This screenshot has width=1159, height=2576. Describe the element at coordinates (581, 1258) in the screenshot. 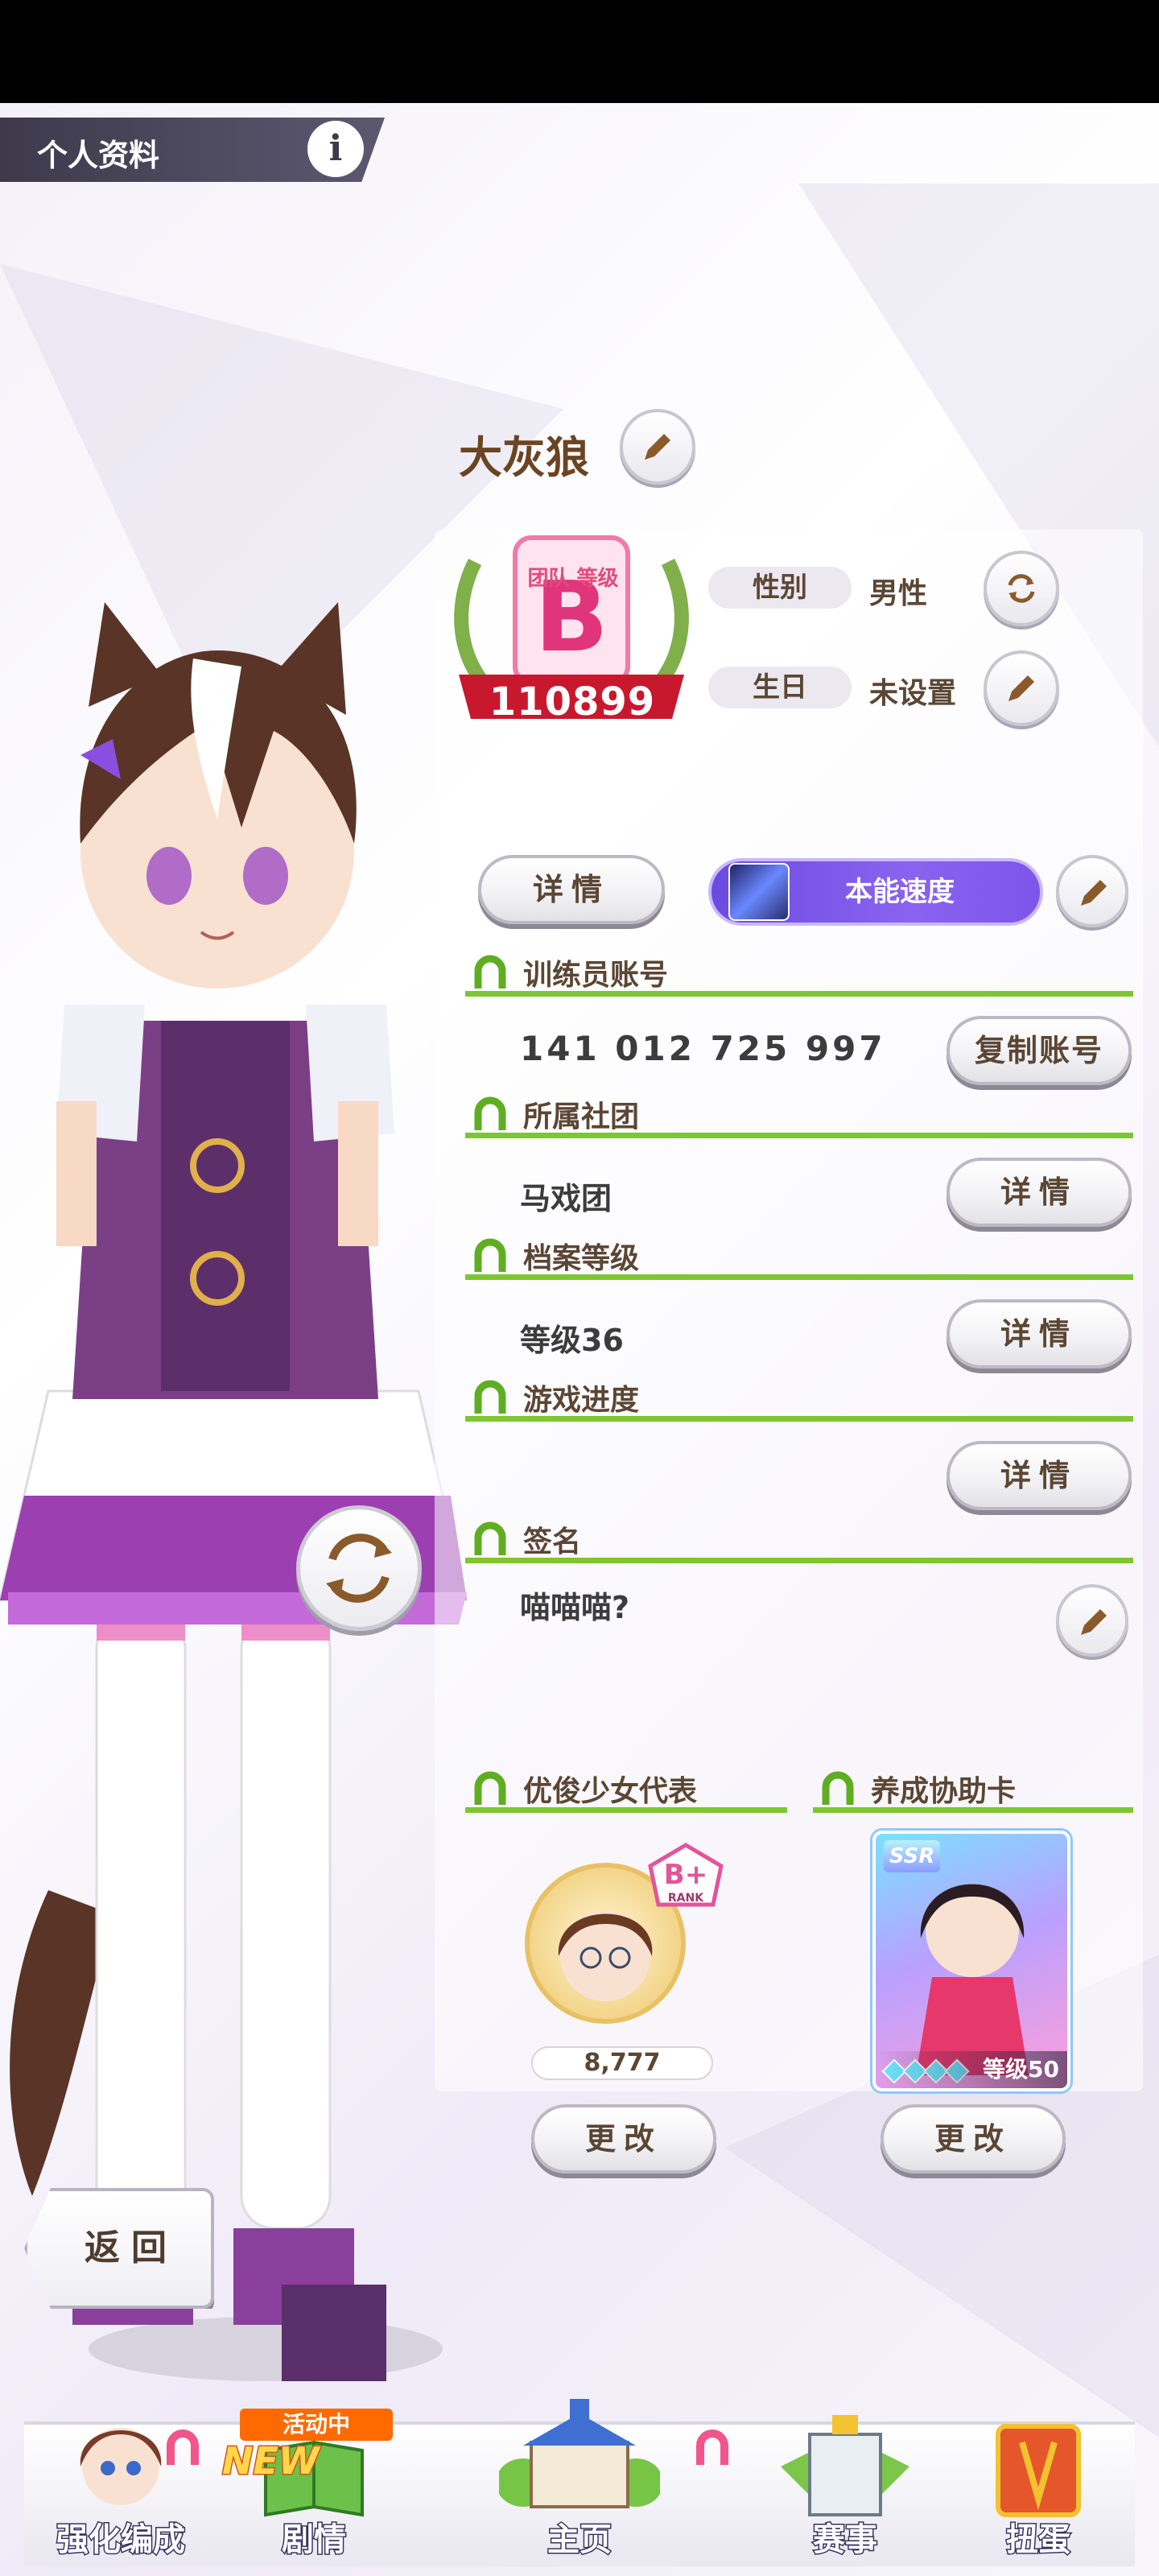

I see `section-title: 档案等级` at that location.